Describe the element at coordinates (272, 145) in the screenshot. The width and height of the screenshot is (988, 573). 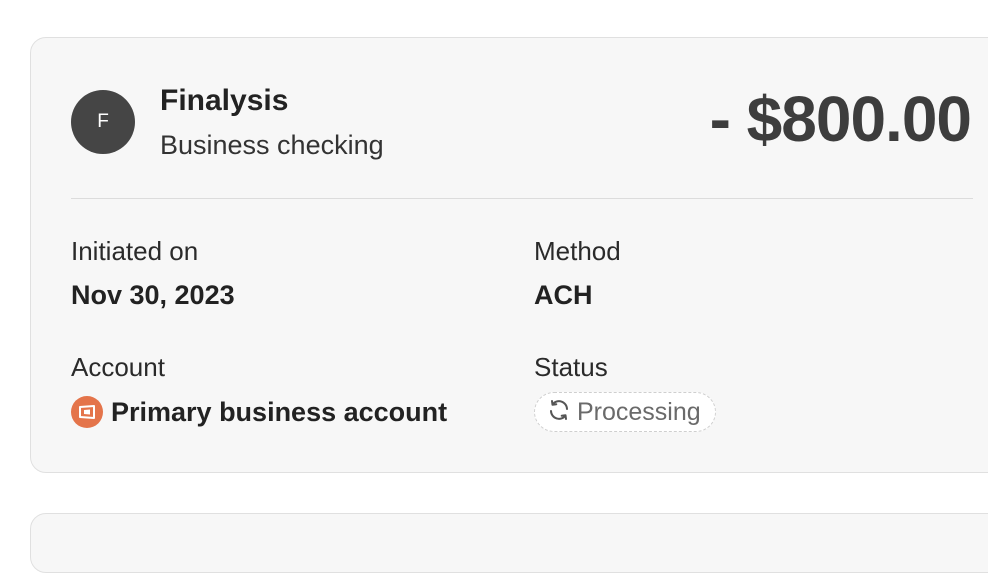
I see `account-type: Business checking` at that location.